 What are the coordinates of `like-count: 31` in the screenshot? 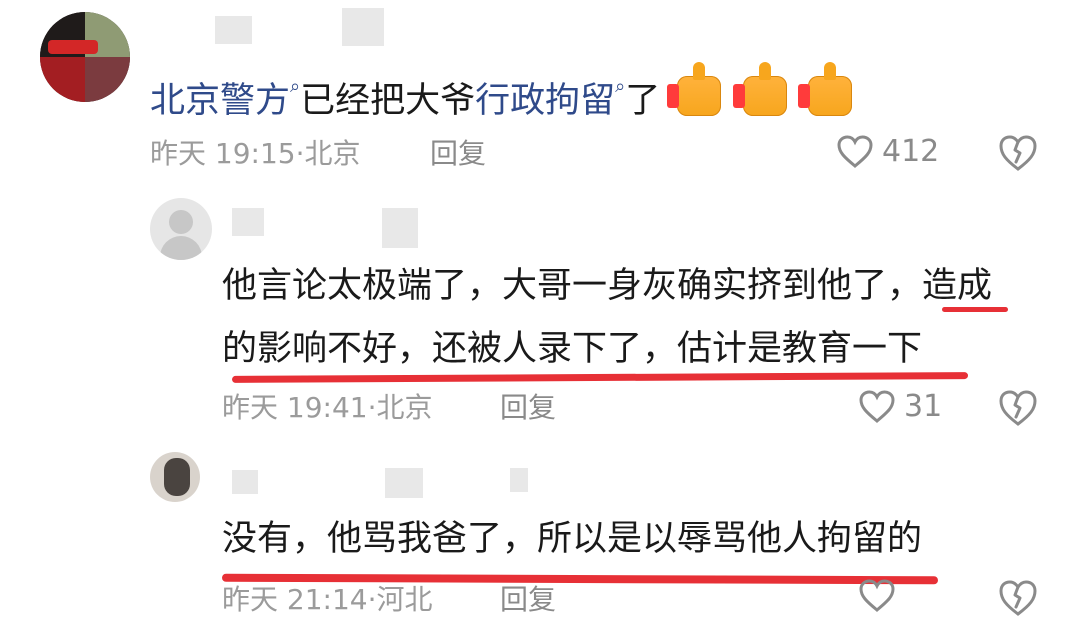 It's located at (923, 406).